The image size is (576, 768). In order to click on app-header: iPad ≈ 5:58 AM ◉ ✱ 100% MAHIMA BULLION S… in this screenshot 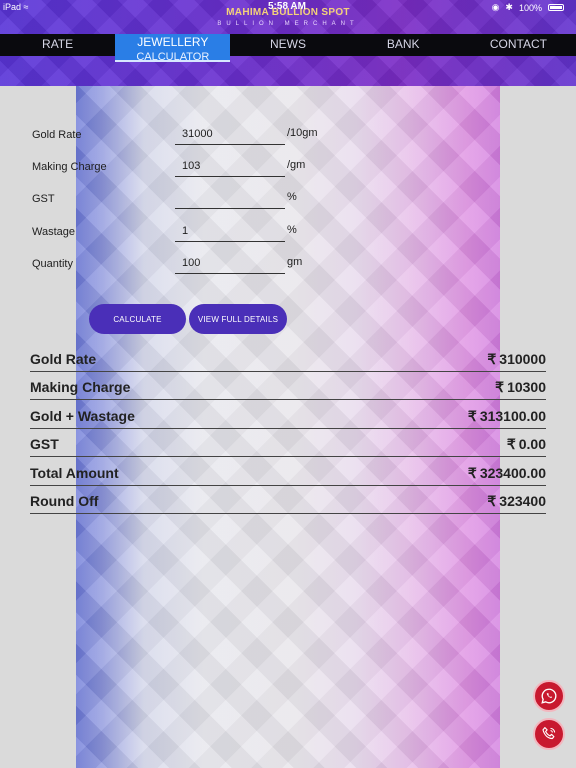, I will do `click(288, 43)`.